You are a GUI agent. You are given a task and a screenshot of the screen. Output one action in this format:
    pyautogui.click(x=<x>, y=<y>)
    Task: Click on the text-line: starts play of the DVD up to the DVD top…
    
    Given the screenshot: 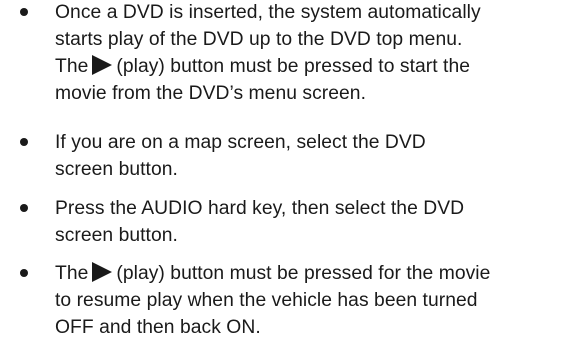 What is the action you would take?
    pyautogui.click(x=259, y=39)
    